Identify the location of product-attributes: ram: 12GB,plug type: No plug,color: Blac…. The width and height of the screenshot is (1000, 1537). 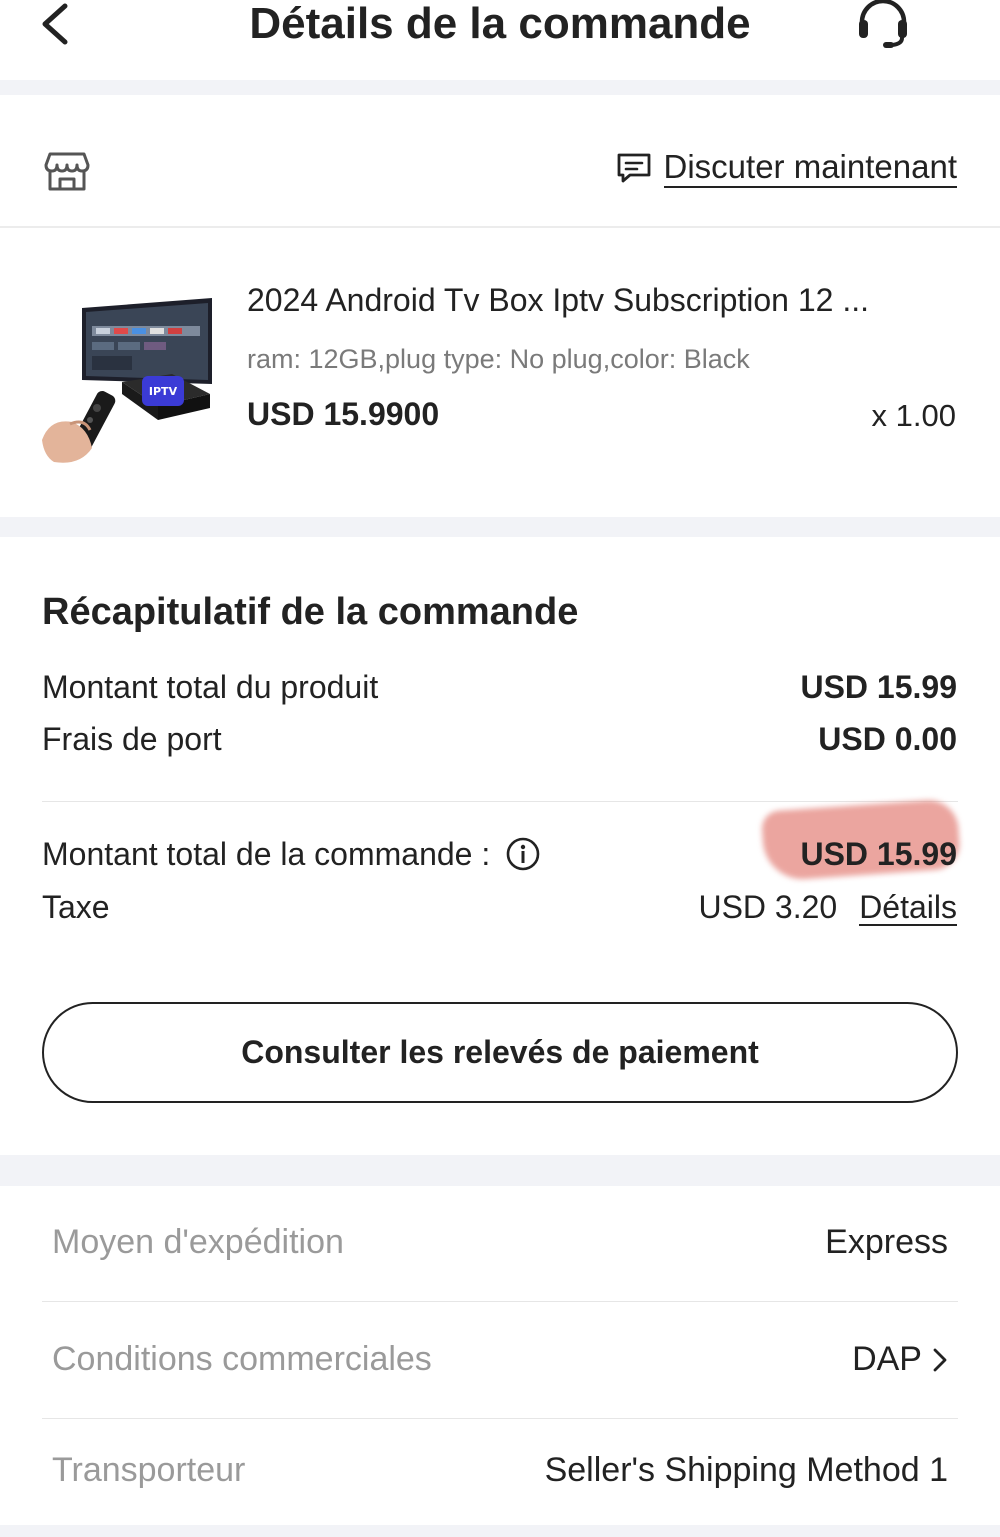
(498, 359).